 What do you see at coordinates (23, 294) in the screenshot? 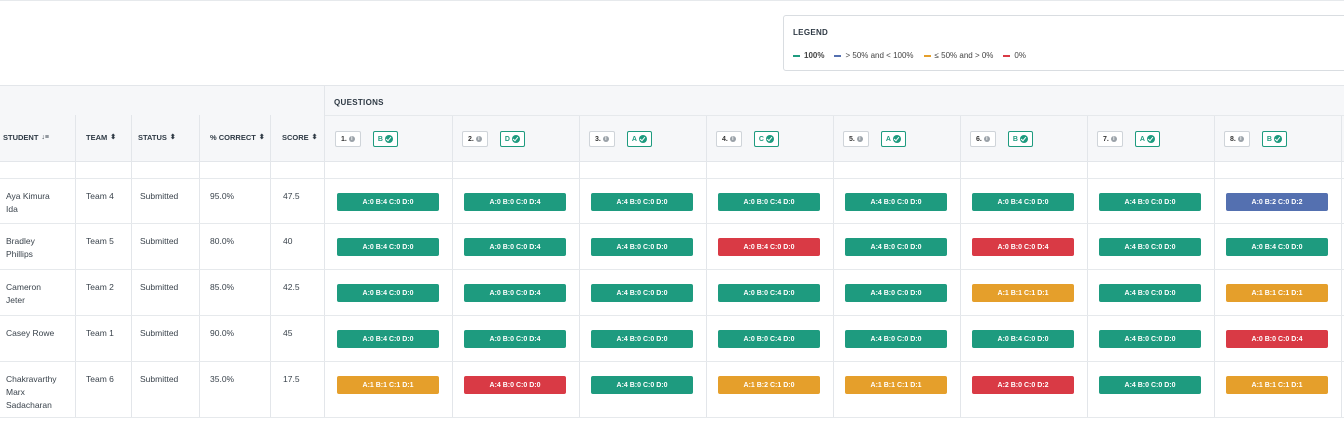
I see `student-name: Cameron Jeter` at bounding box center [23, 294].